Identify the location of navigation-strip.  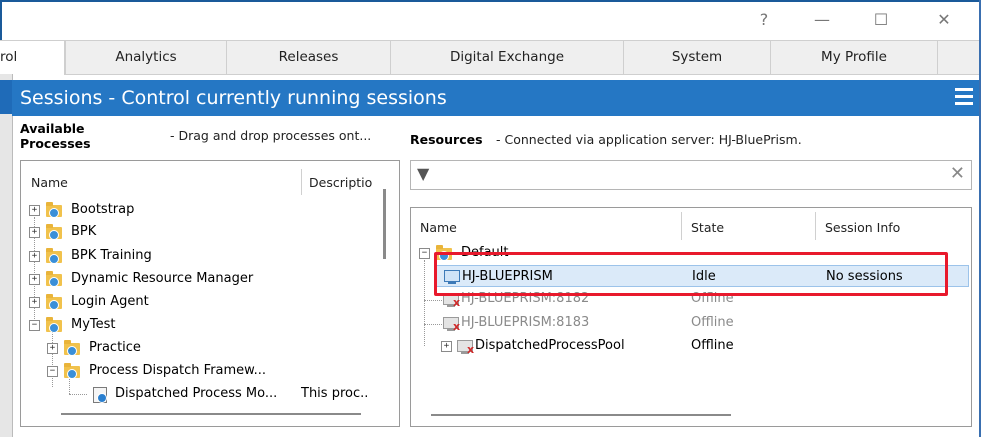
(6, 255).